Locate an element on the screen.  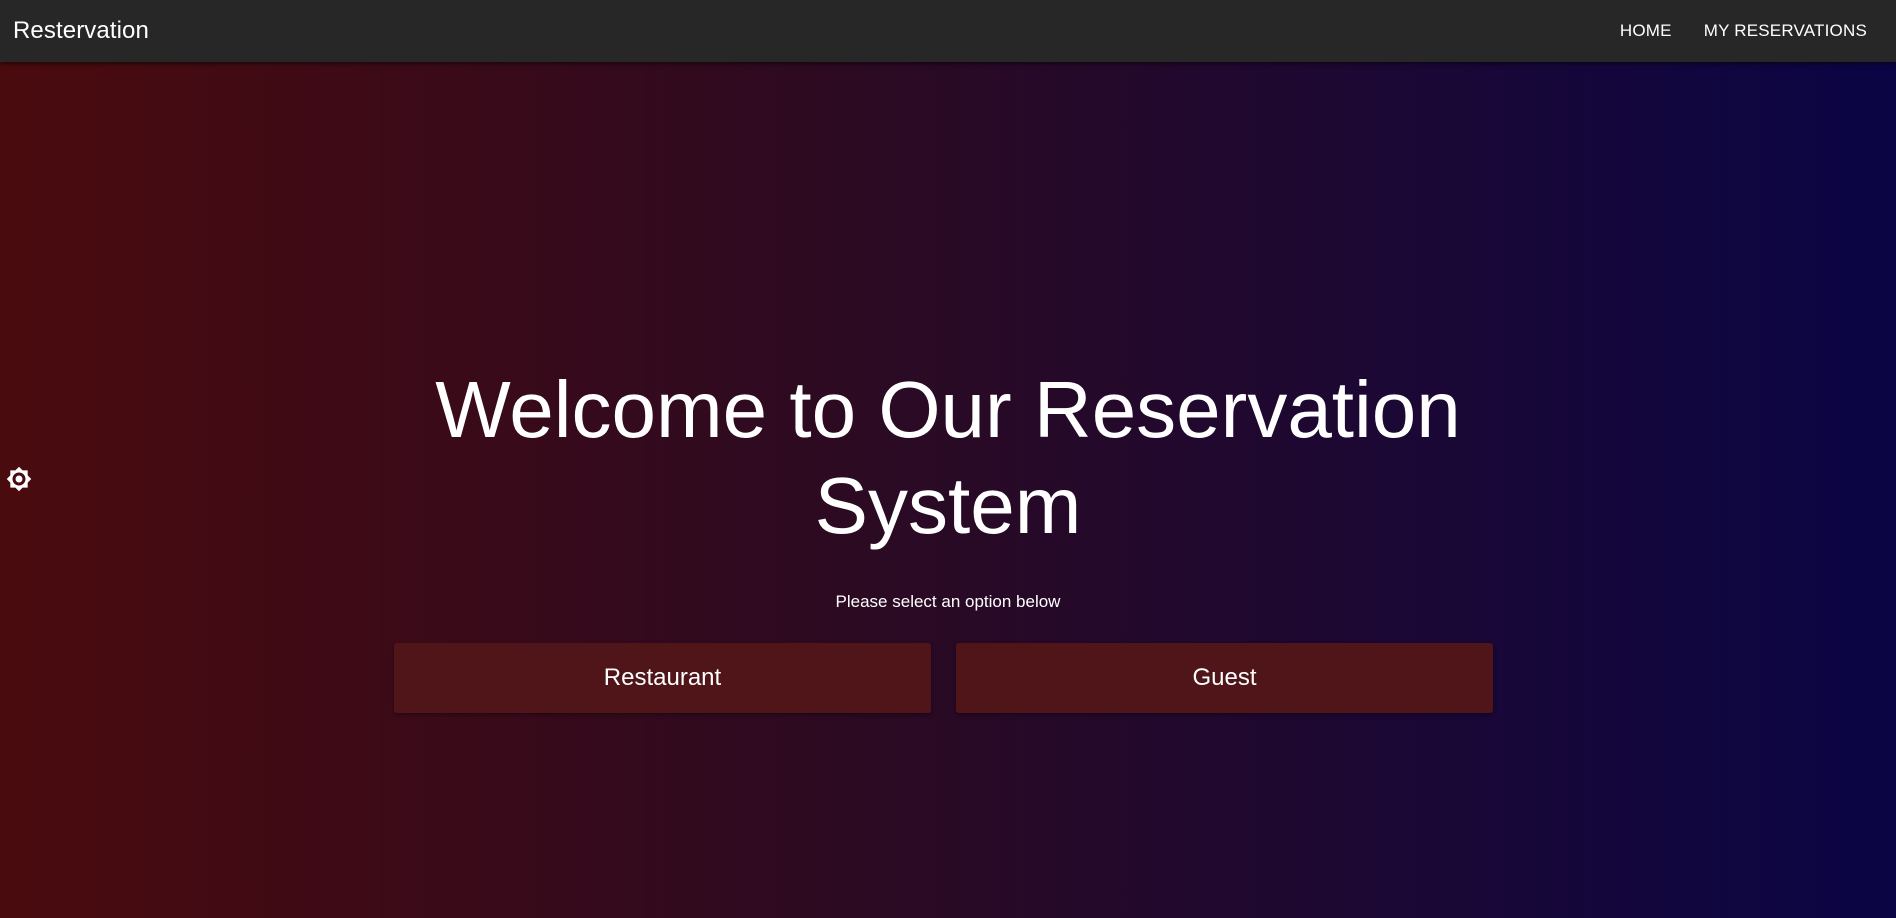
nav-links: HOME MY RESERVATIONS is located at coordinates (1743, 31).